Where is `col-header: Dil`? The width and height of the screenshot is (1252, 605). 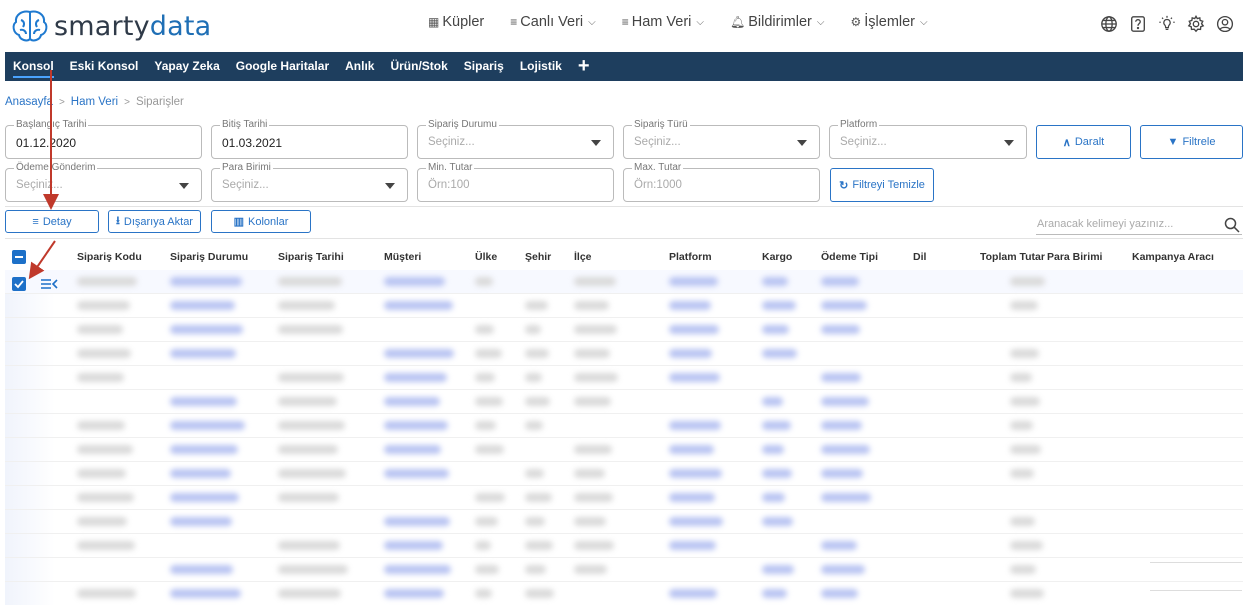 col-header: Dil is located at coordinates (919, 257).